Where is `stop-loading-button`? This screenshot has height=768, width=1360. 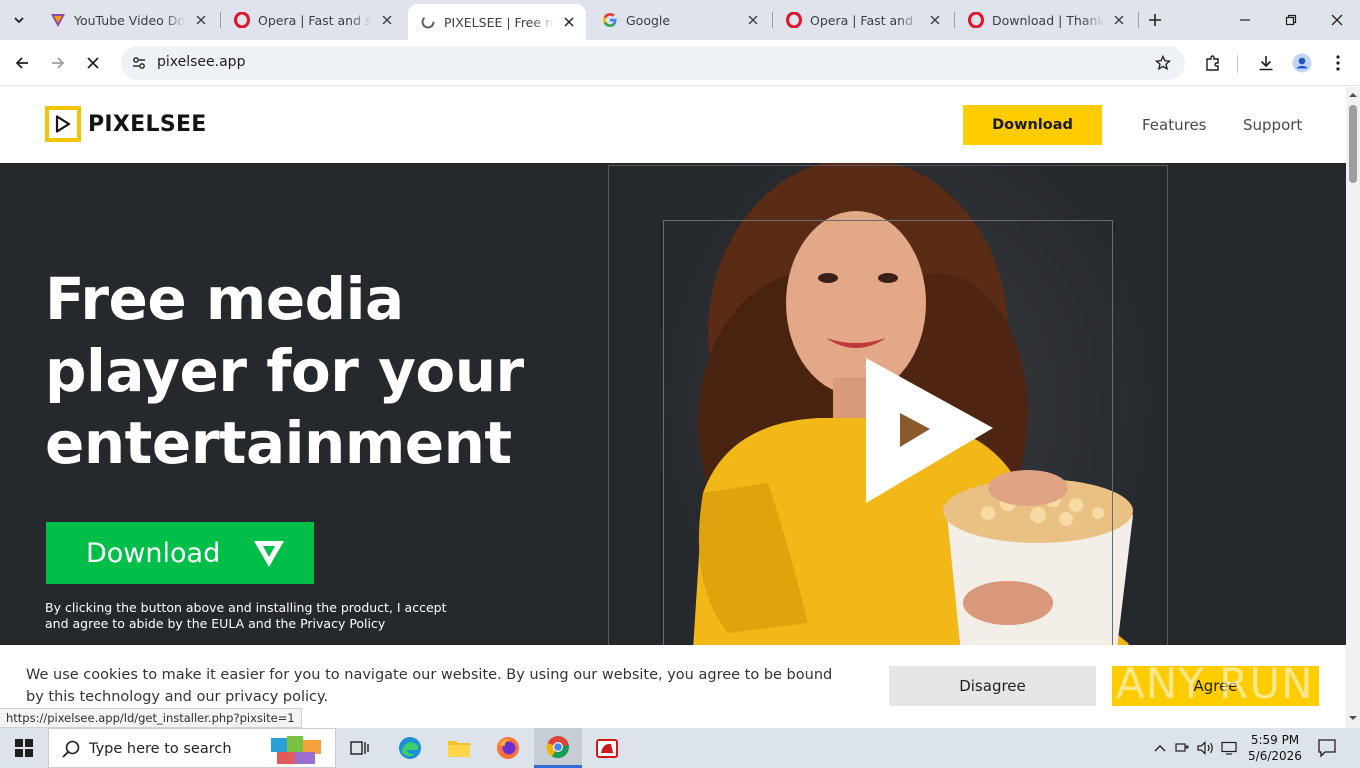
stop-loading-button is located at coordinates (93, 63).